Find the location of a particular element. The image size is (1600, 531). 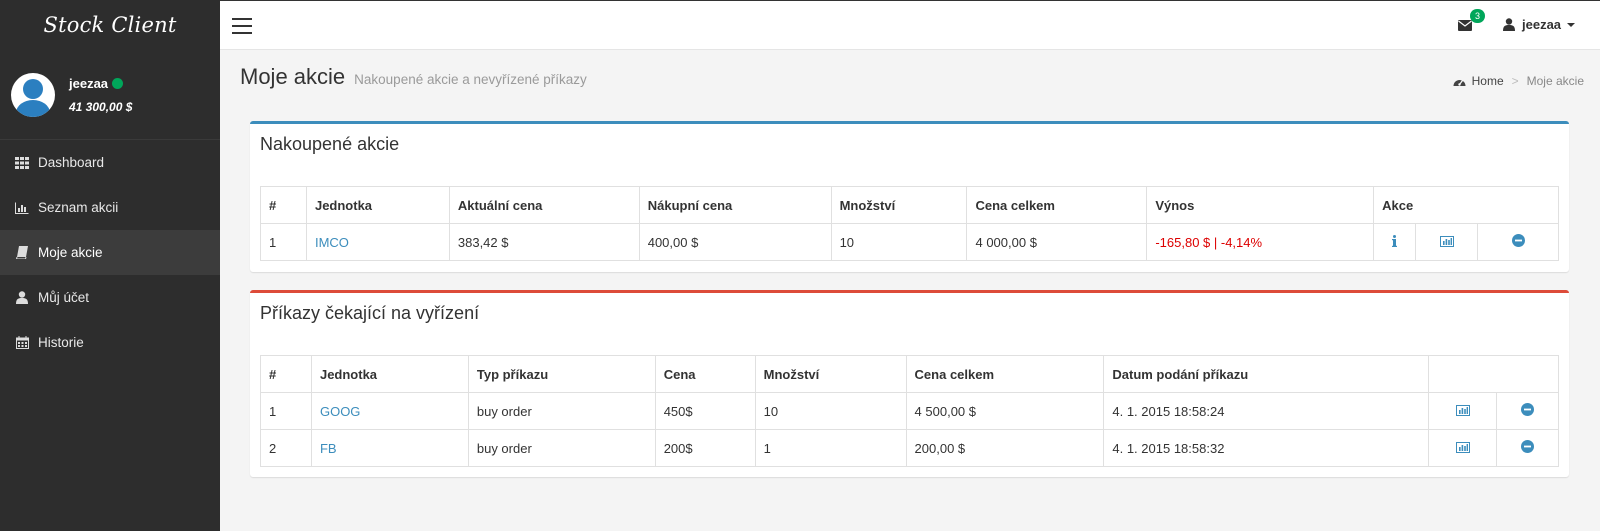

column-header: Aktuální cena is located at coordinates (544, 205).